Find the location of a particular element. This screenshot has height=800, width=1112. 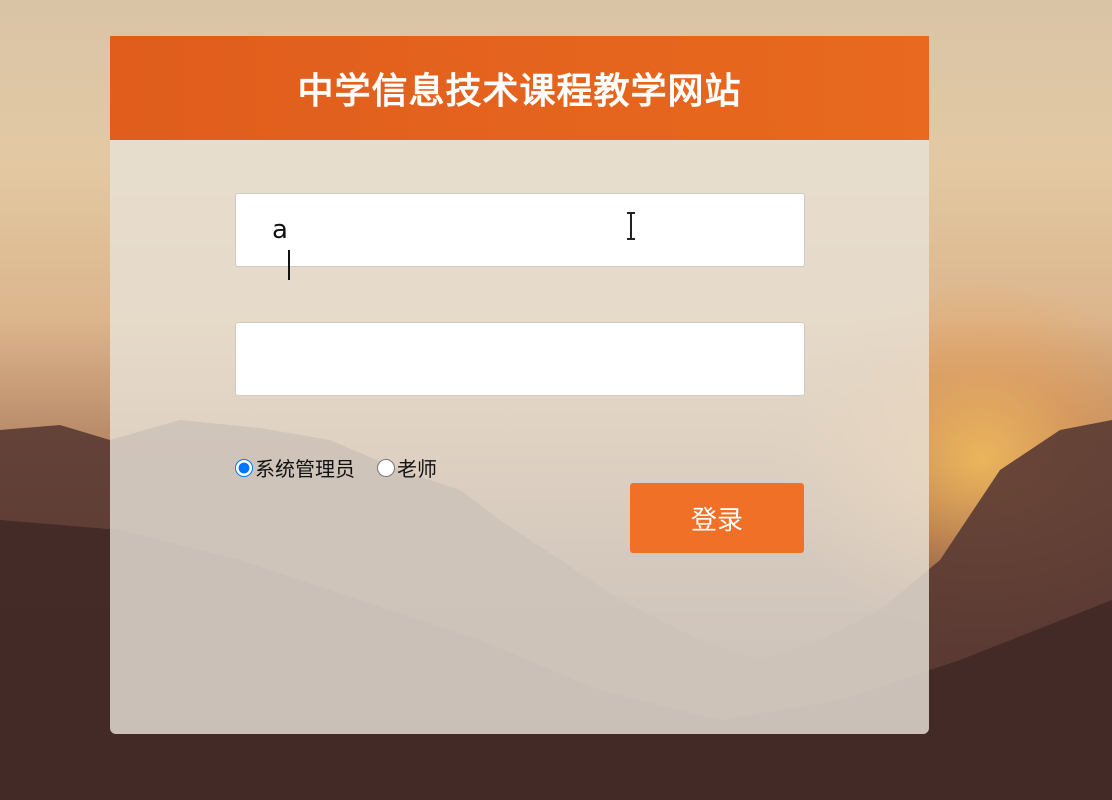

login-button: 登录 is located at coordinates (717, 518).